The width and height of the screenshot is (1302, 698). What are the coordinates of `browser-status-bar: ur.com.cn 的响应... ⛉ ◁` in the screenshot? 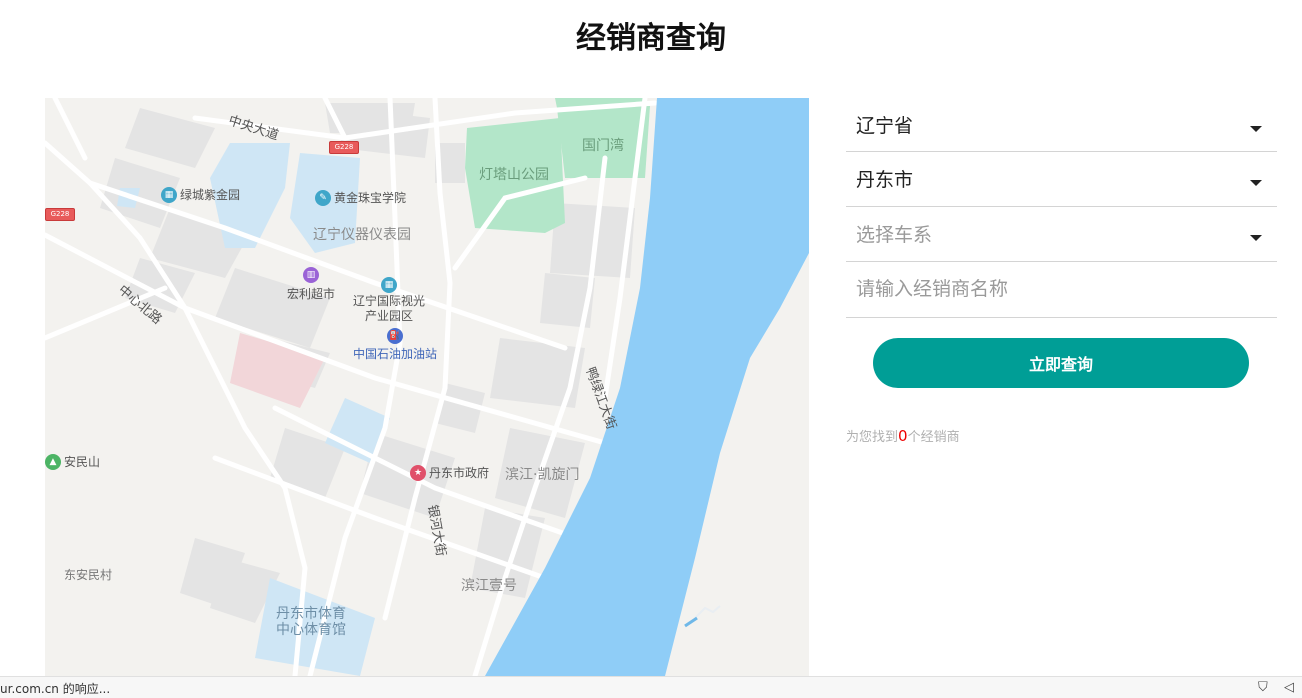 It's located at (651, 687).